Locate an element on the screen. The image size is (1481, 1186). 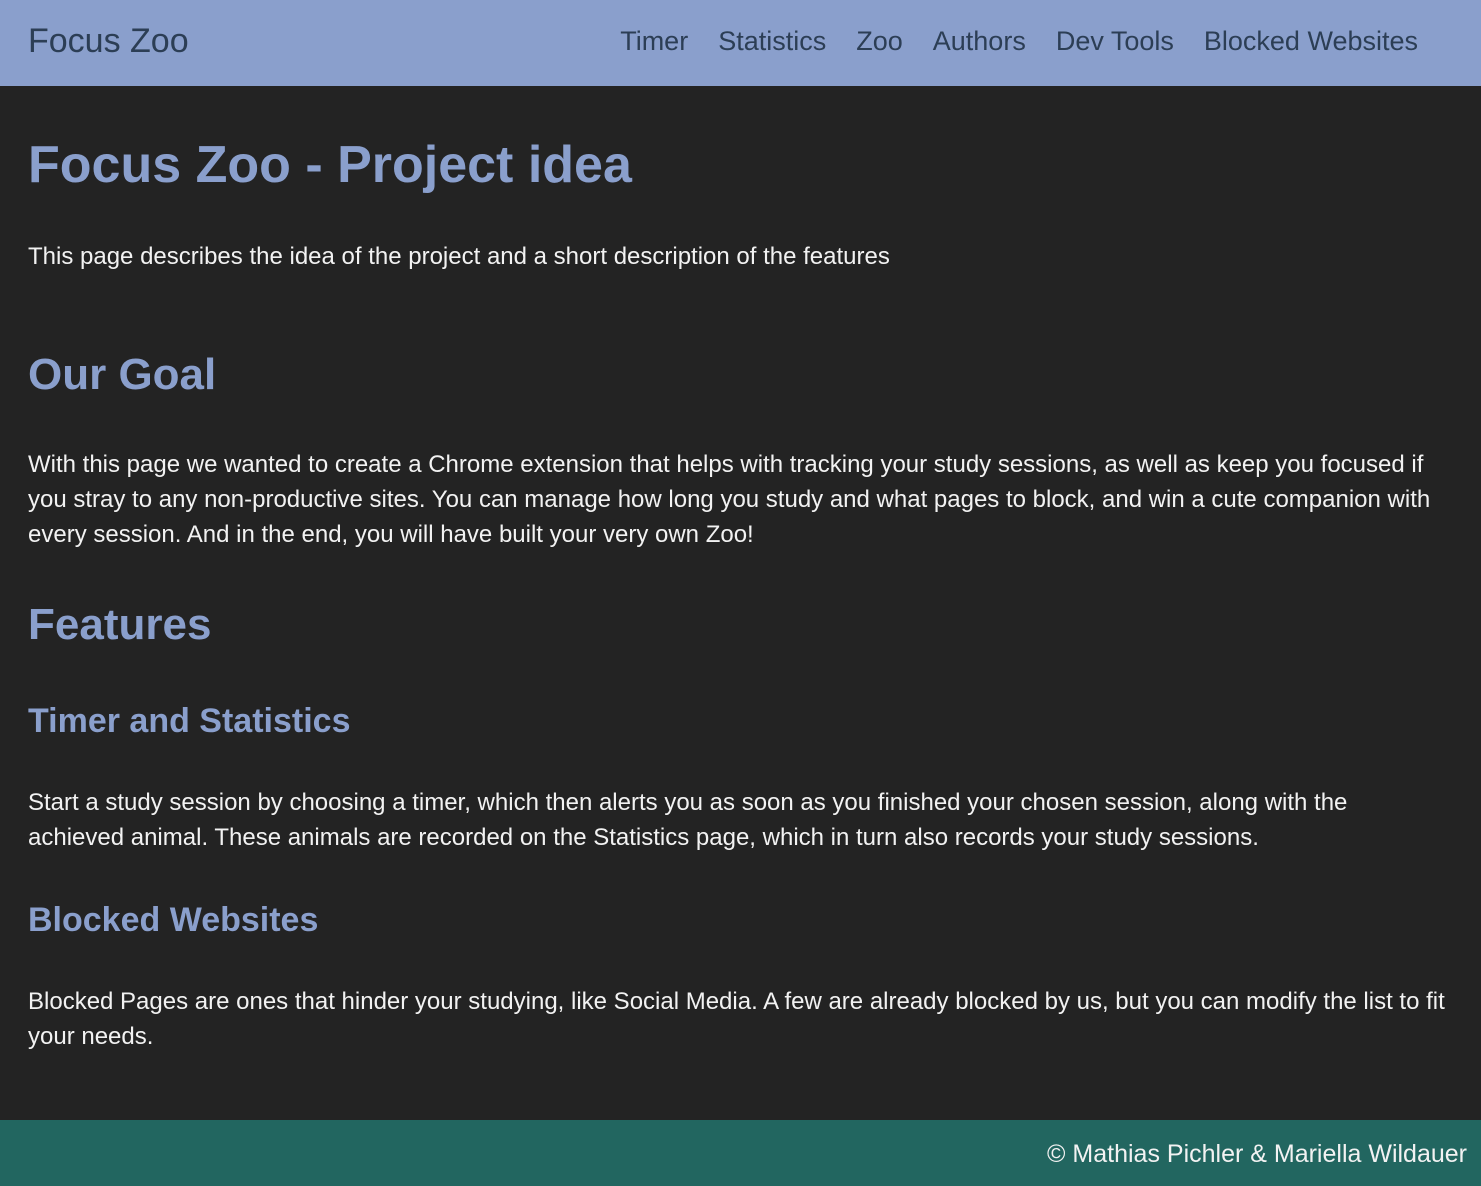
nav-link-dev-tools: Dev Tools is located at coordinates (1115, 41).